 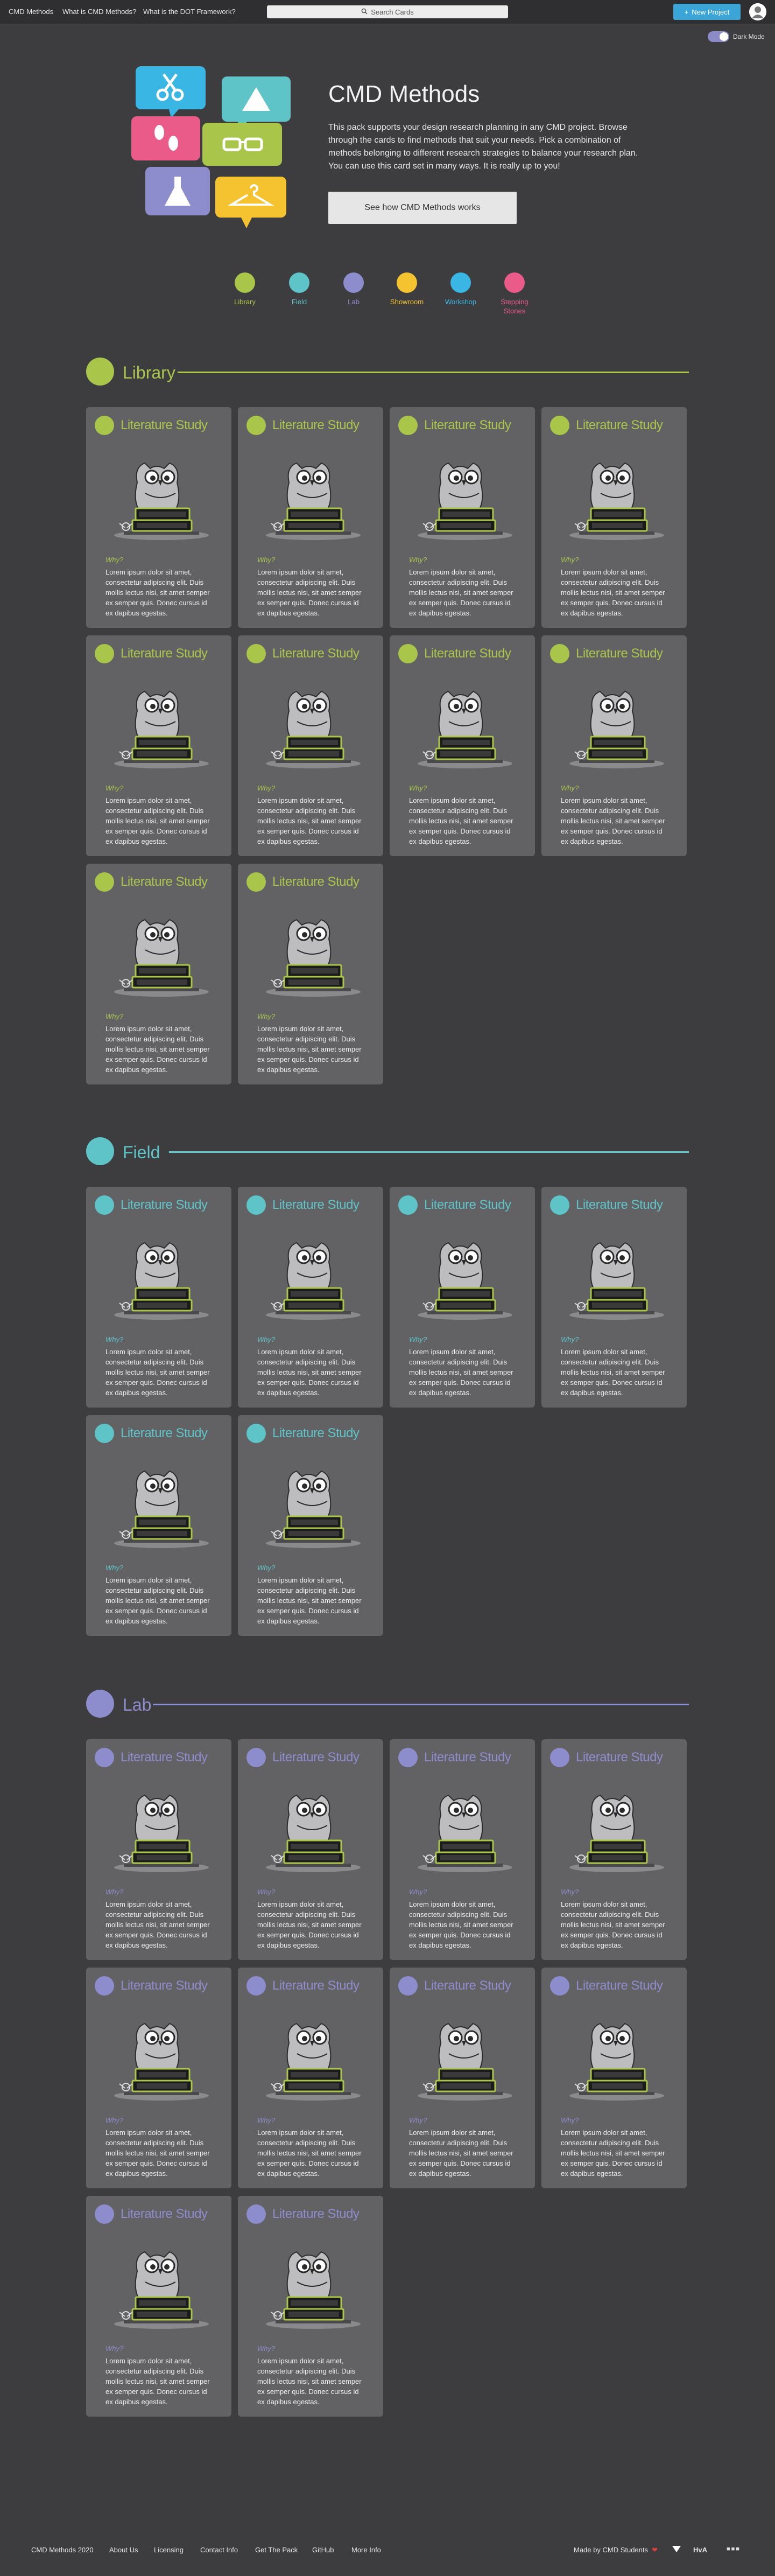 I want to click on field-section-dot-icon, so click(x=100, y=1151).